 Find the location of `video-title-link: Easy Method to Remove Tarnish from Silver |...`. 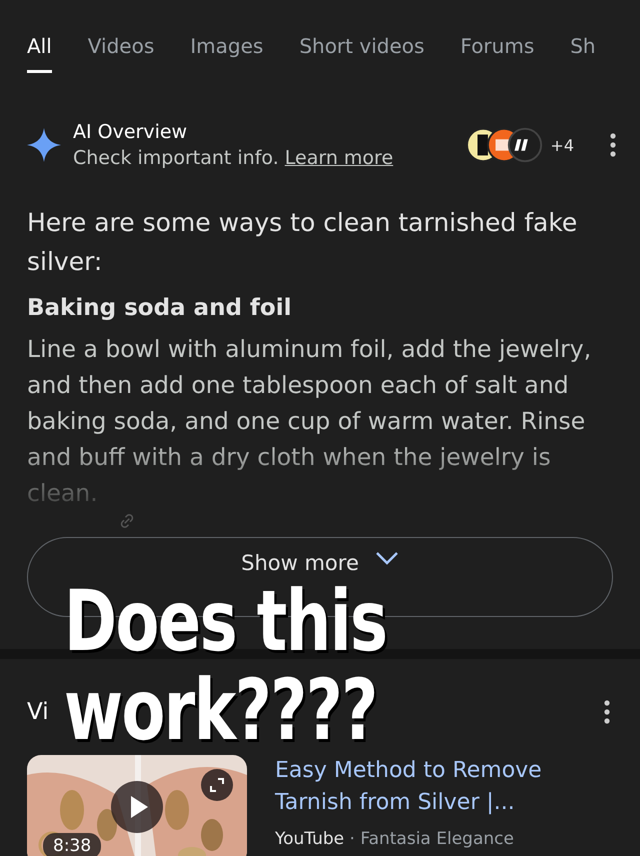

video-title-link: Easy Method to Remove Tarnish from Silver |... is located at coordinates (444, 787).